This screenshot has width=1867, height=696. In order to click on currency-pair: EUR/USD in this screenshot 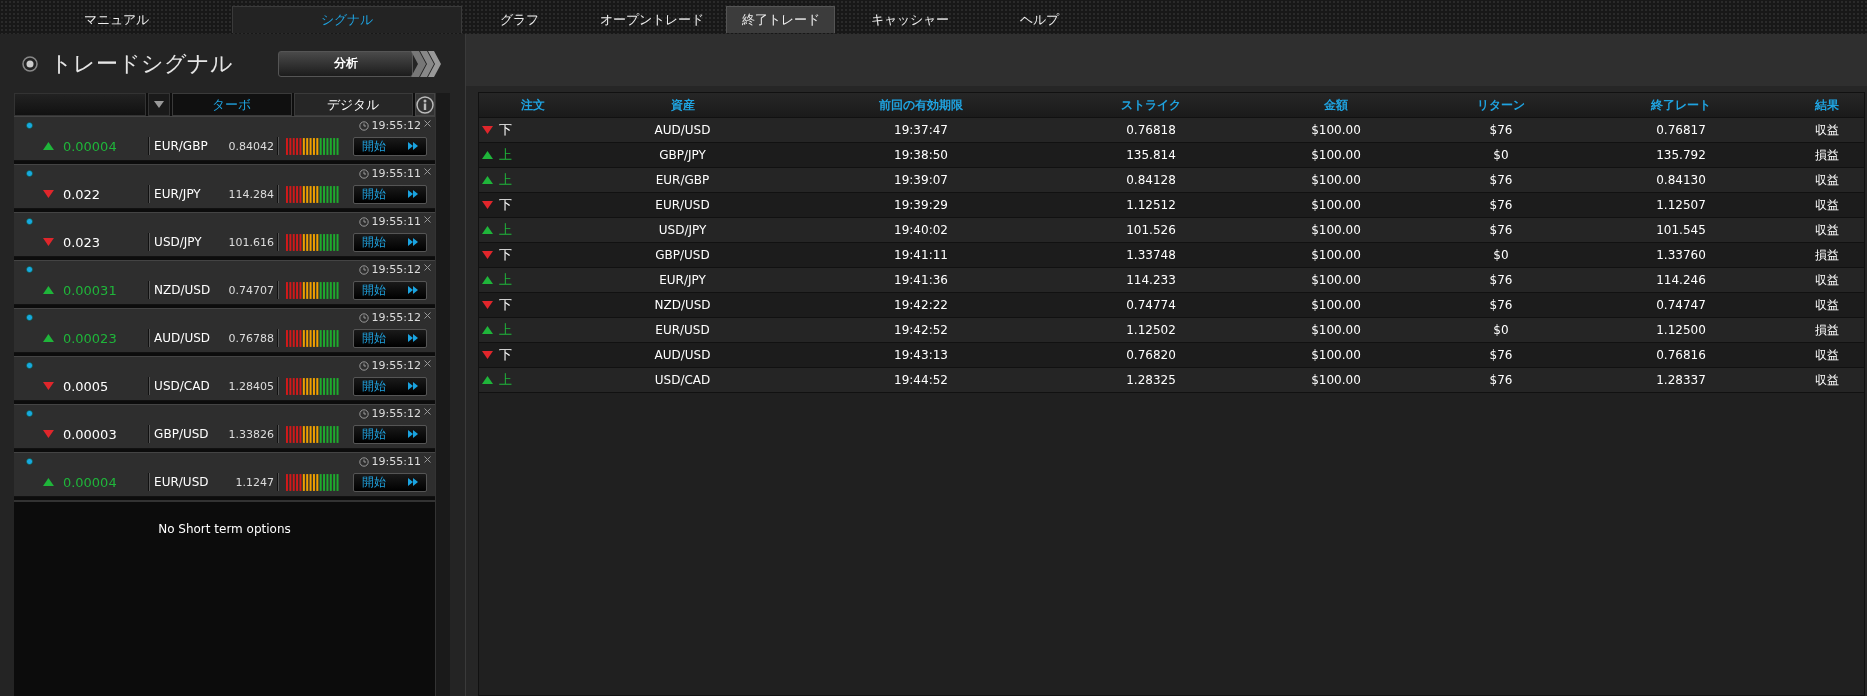, I will do `click(182, 482)`.